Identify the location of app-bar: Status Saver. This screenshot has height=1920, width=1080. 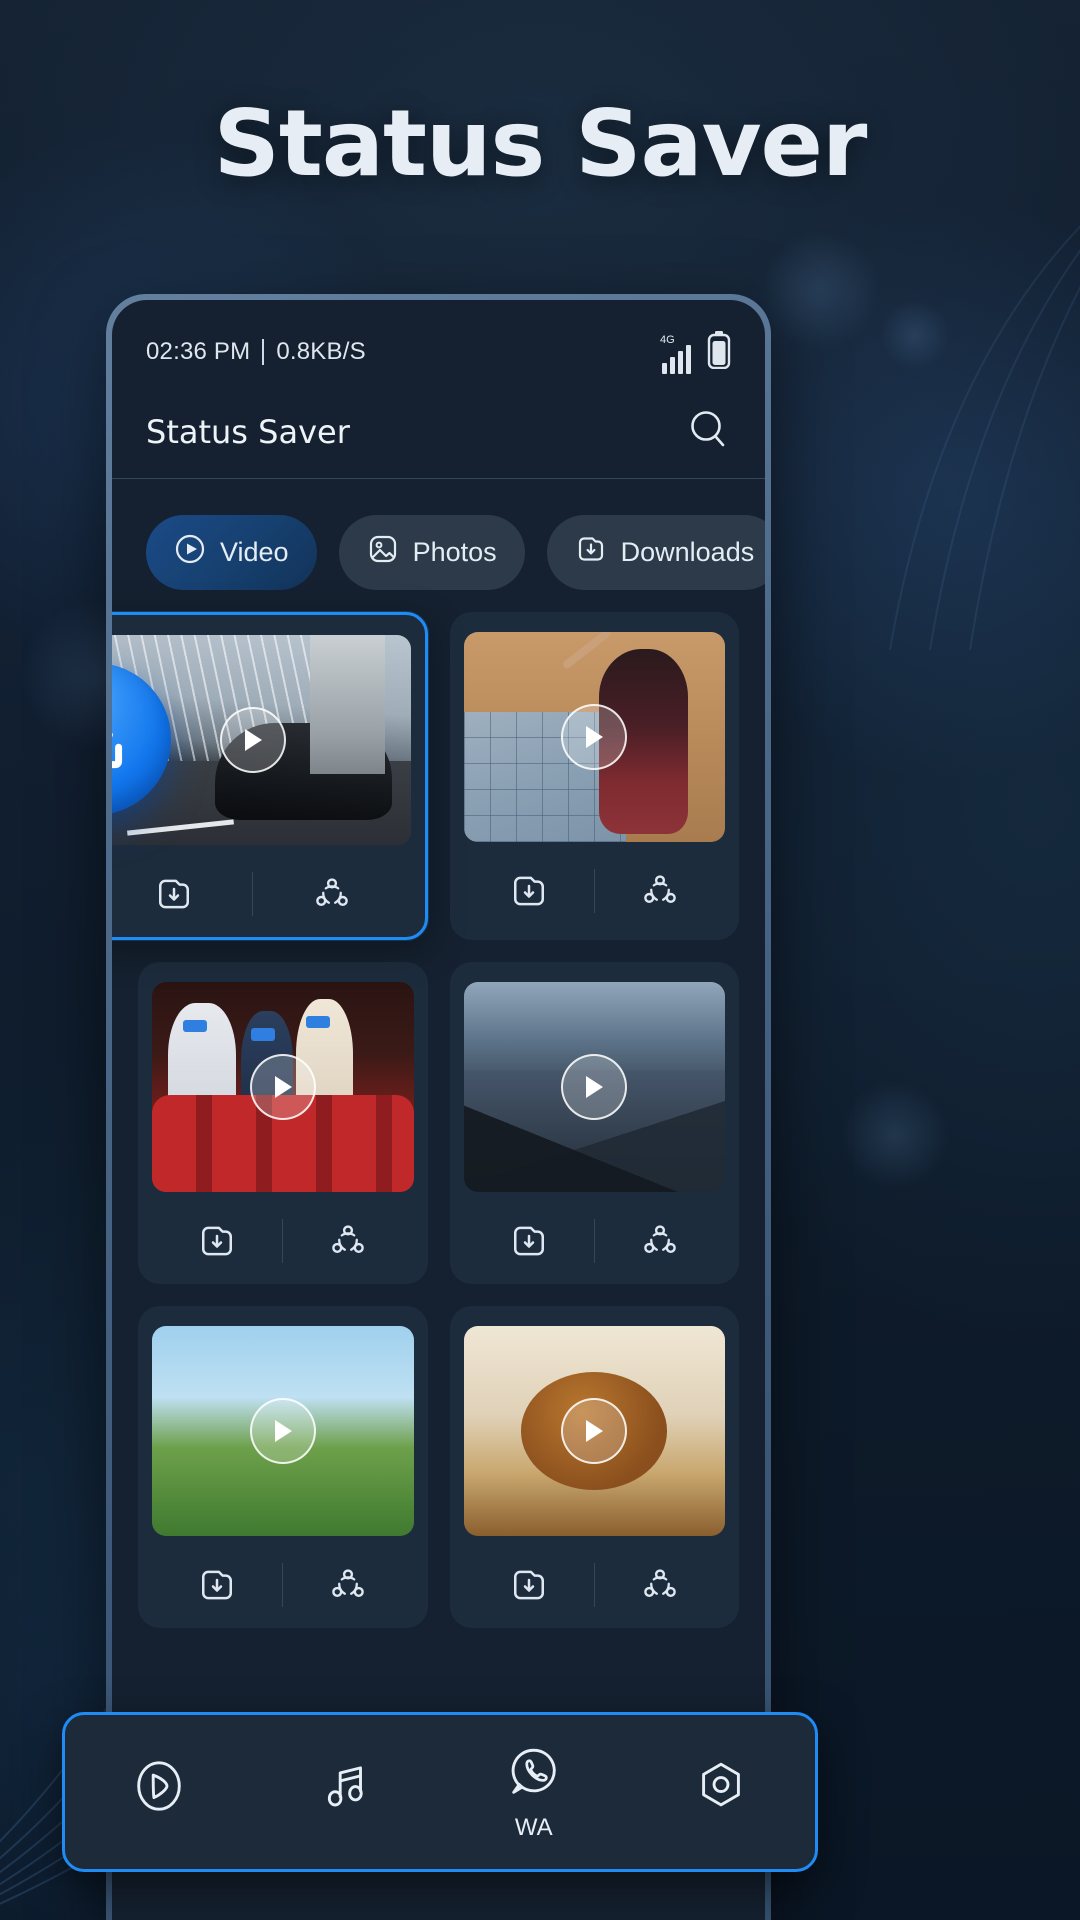
(438, 432).